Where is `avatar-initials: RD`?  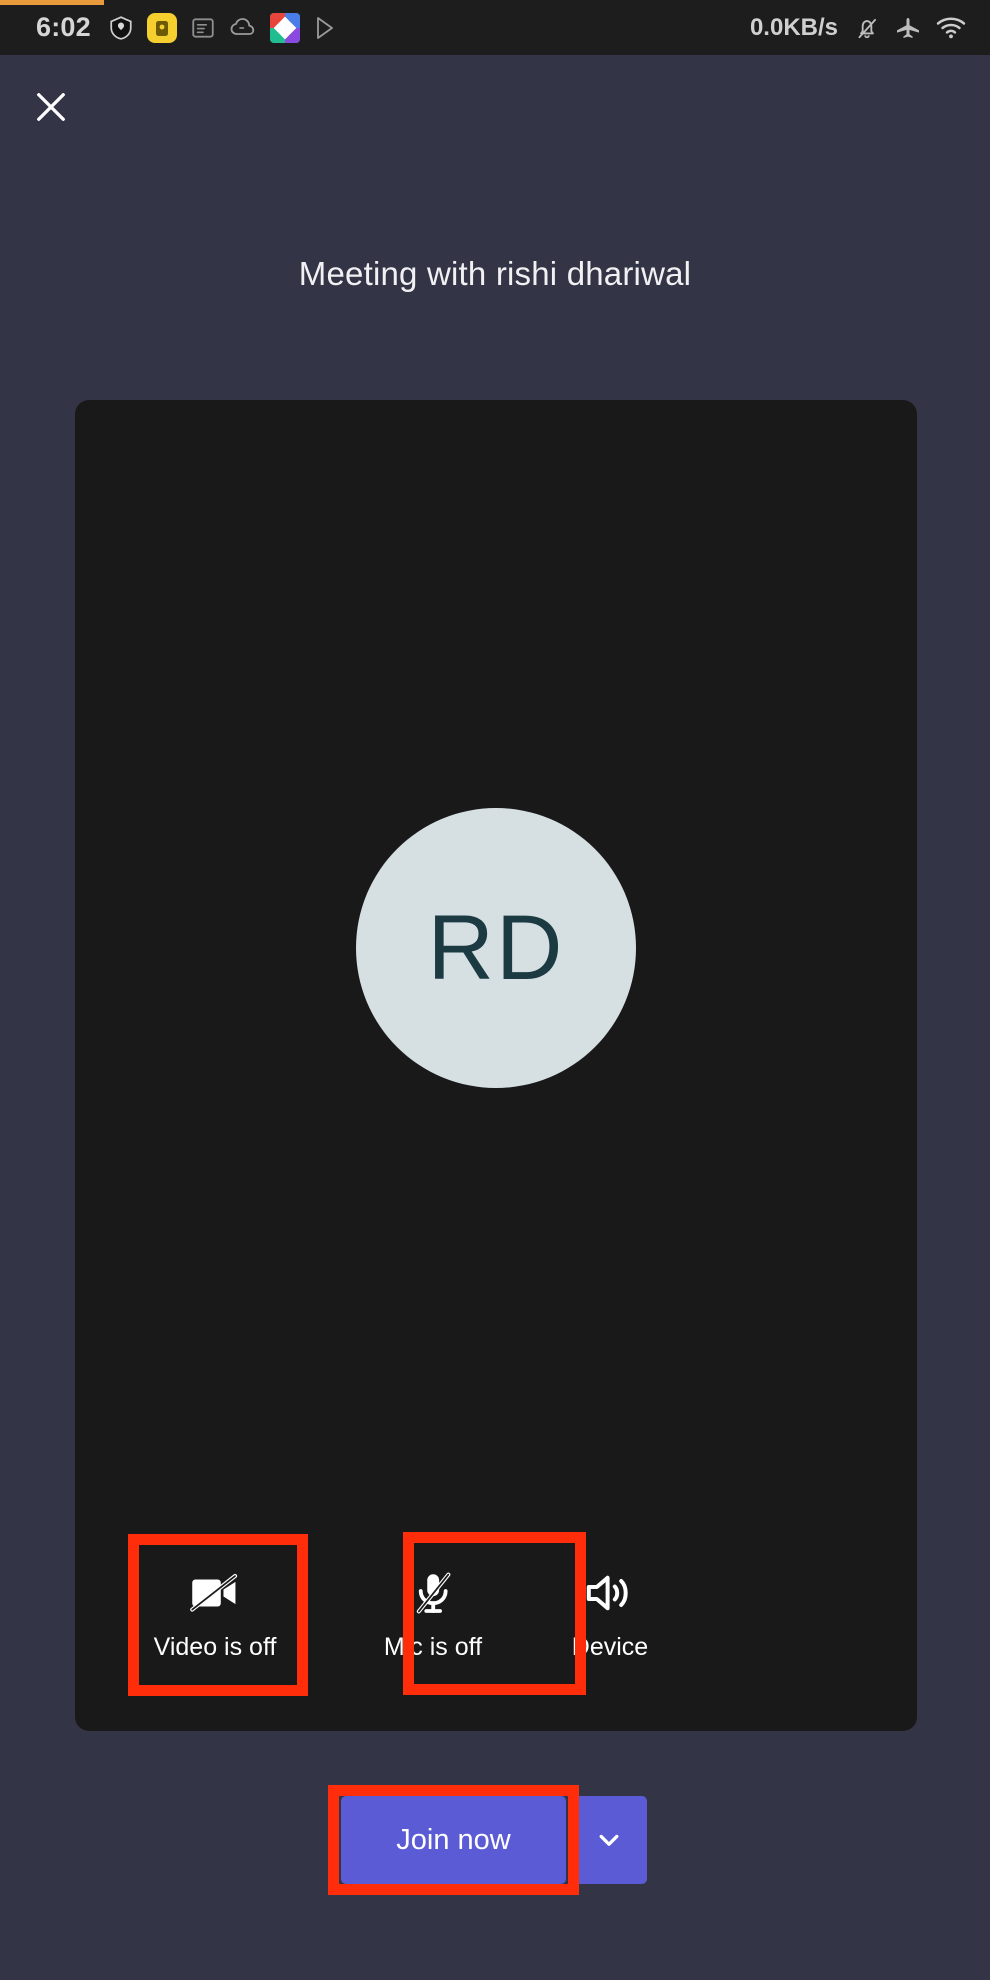
avatar-initials: RD is located at coordinates (496, 947).